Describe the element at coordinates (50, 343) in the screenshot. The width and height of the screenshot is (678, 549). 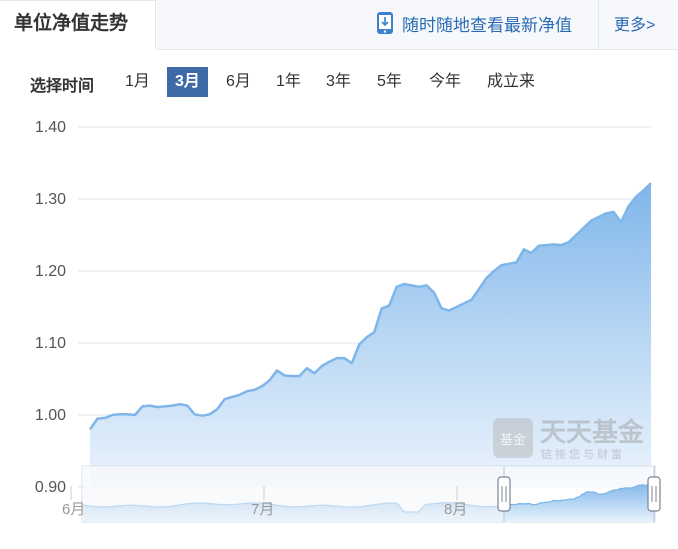
I see `y-tick-label: 1.10` at that location.